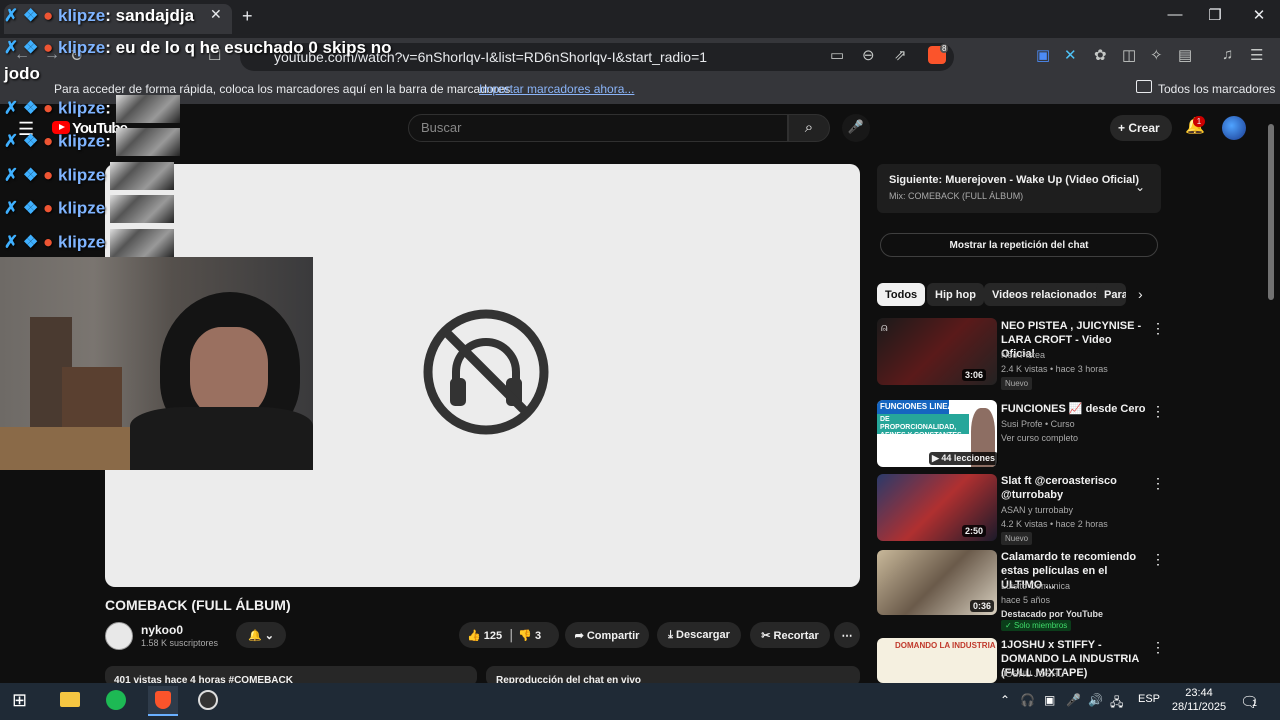 The image size is (1280, 720). I want to click on channel-name: nykoo0, so click(162, 630).